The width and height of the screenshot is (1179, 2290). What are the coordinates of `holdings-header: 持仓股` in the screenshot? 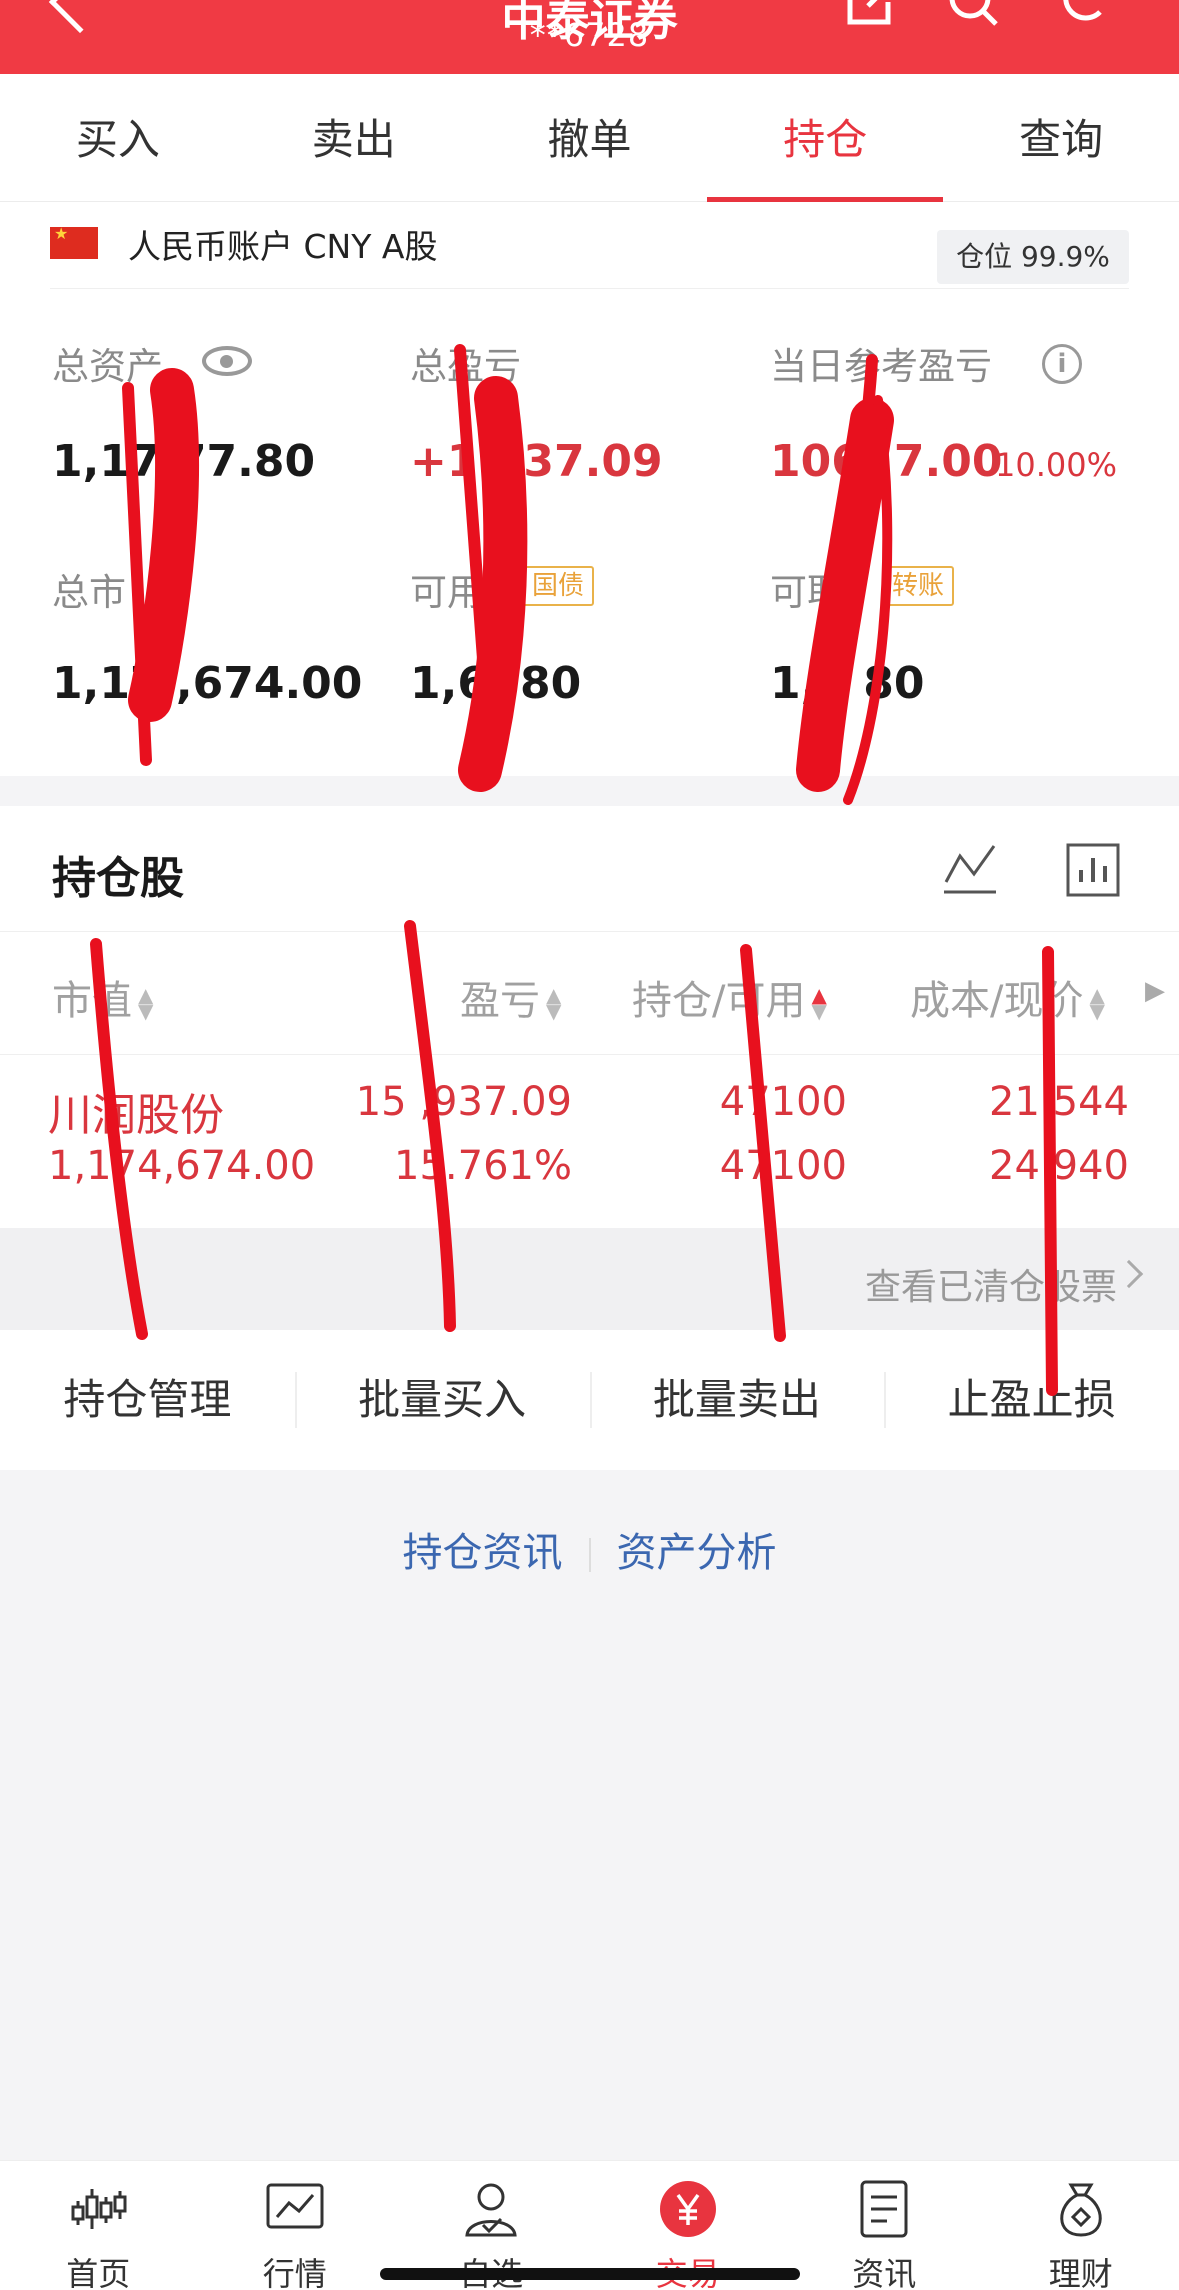 It's located at (589, 869).